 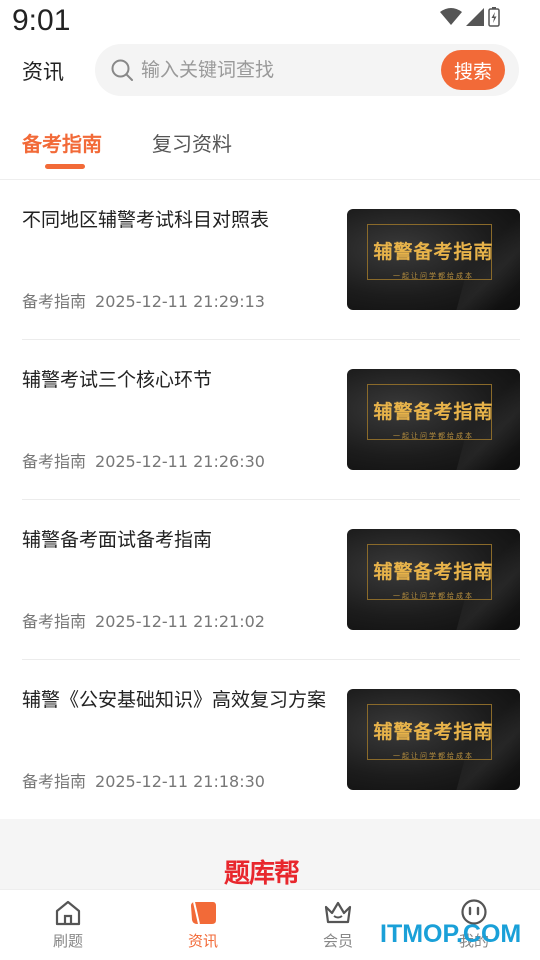 I want to click on status-icons, so click(x=470, y=19).